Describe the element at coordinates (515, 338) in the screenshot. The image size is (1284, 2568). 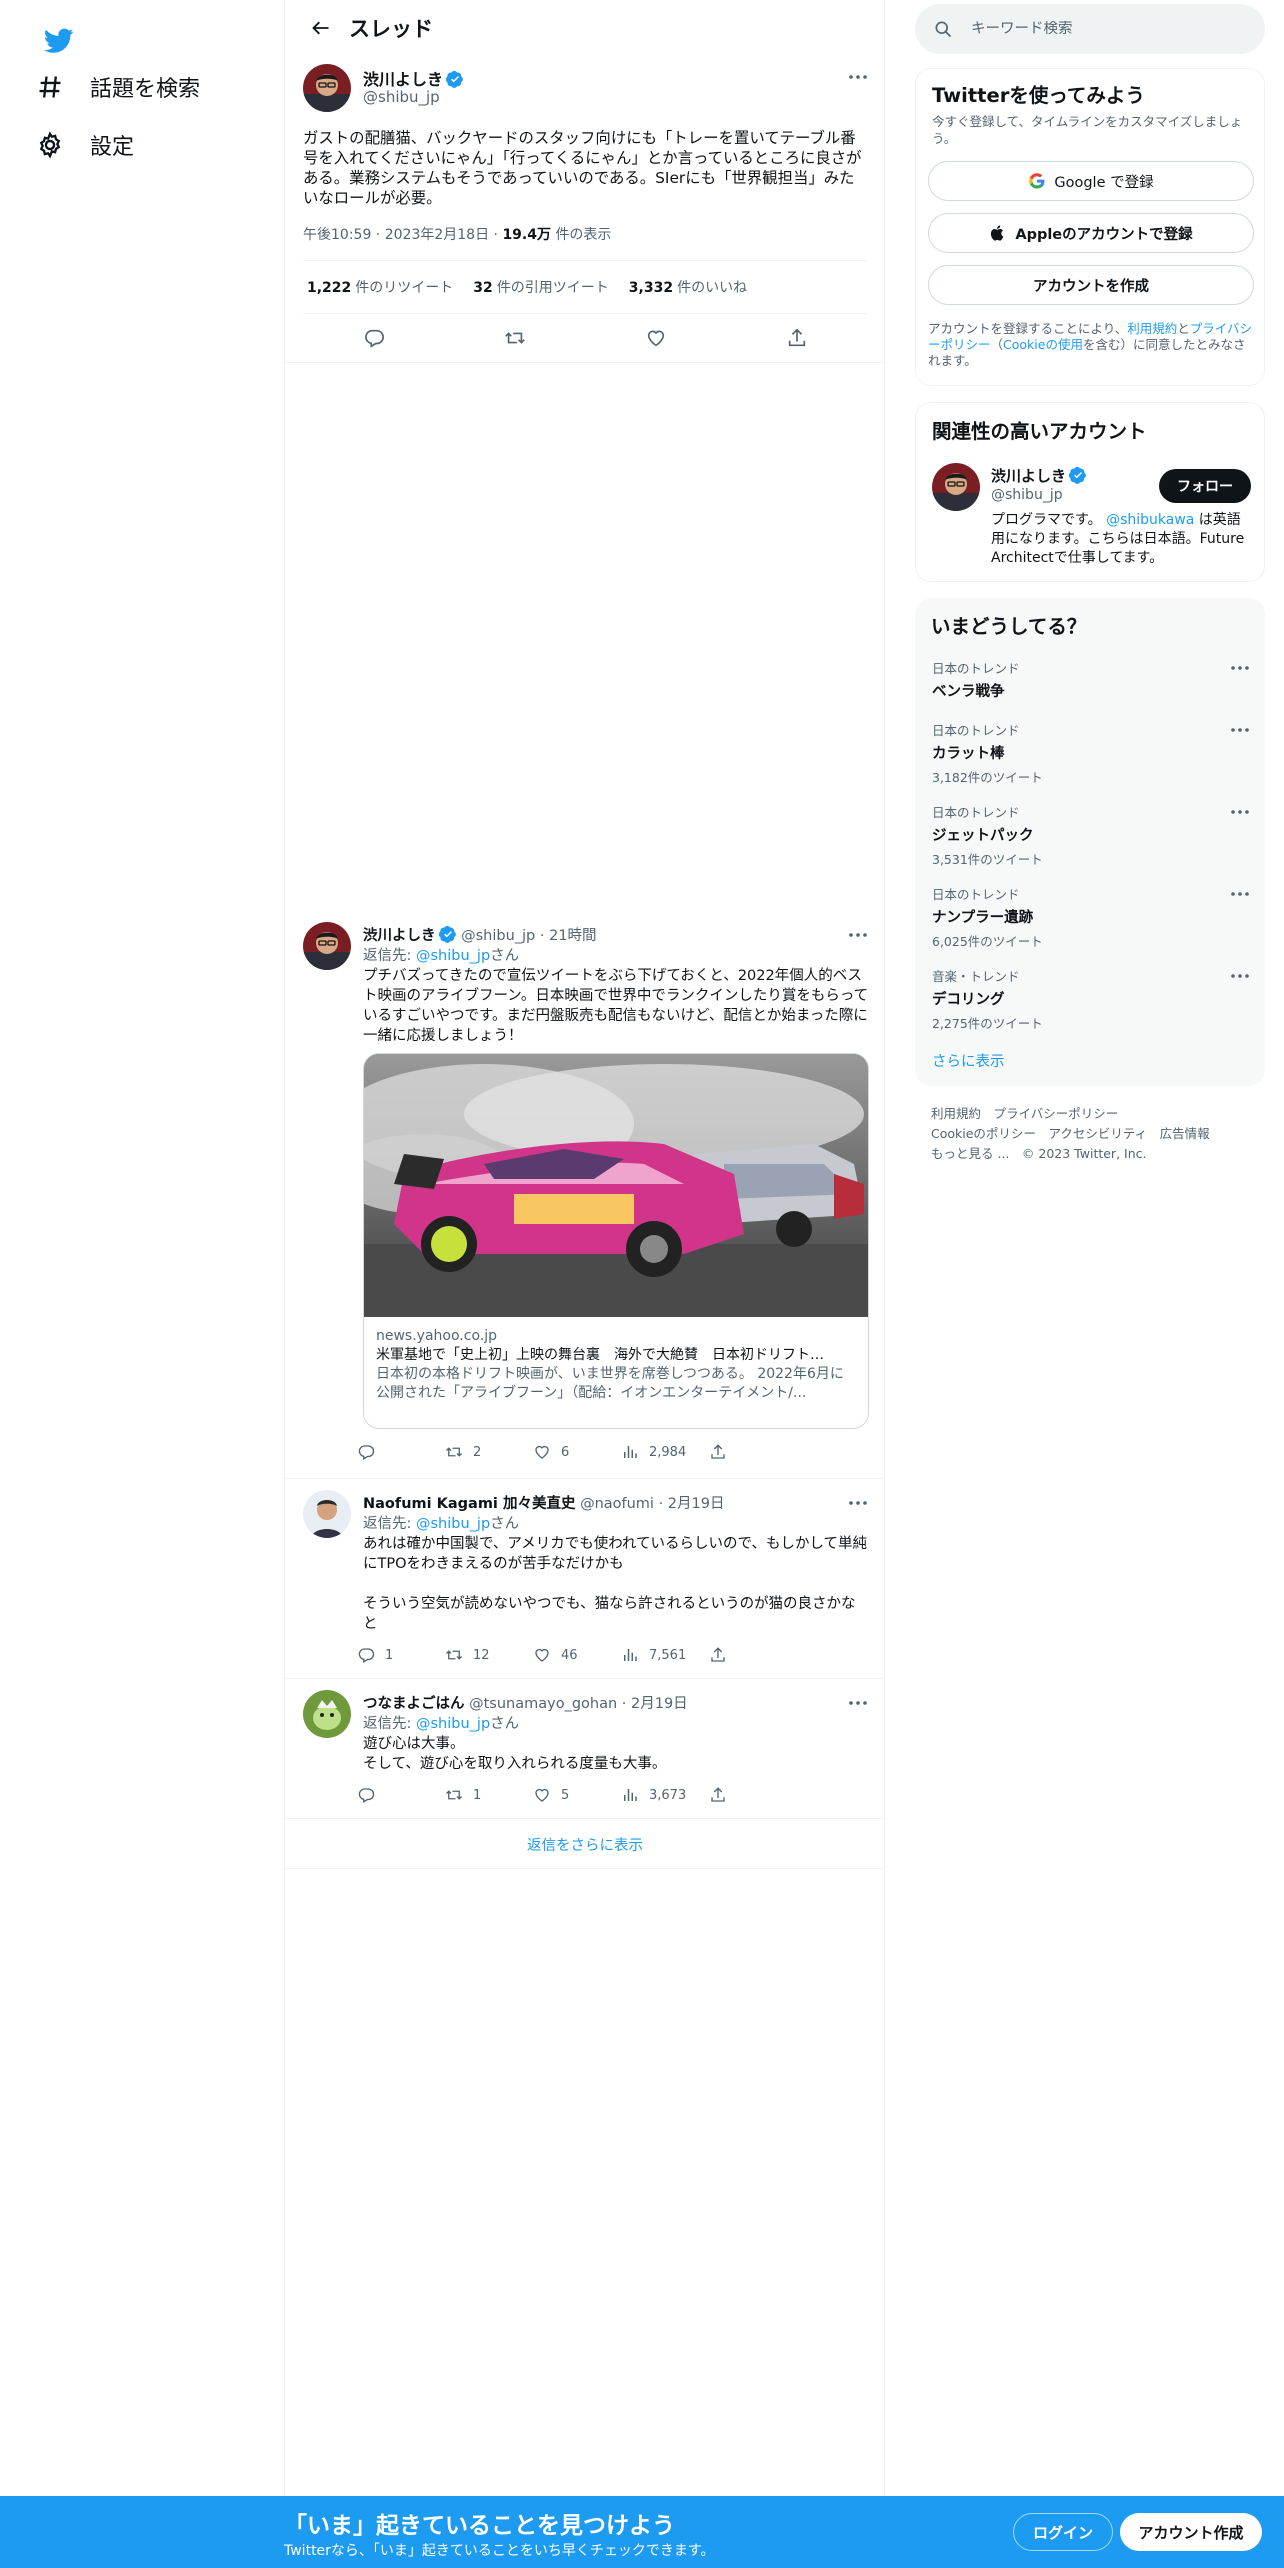
I see `retweet-button` at that location.